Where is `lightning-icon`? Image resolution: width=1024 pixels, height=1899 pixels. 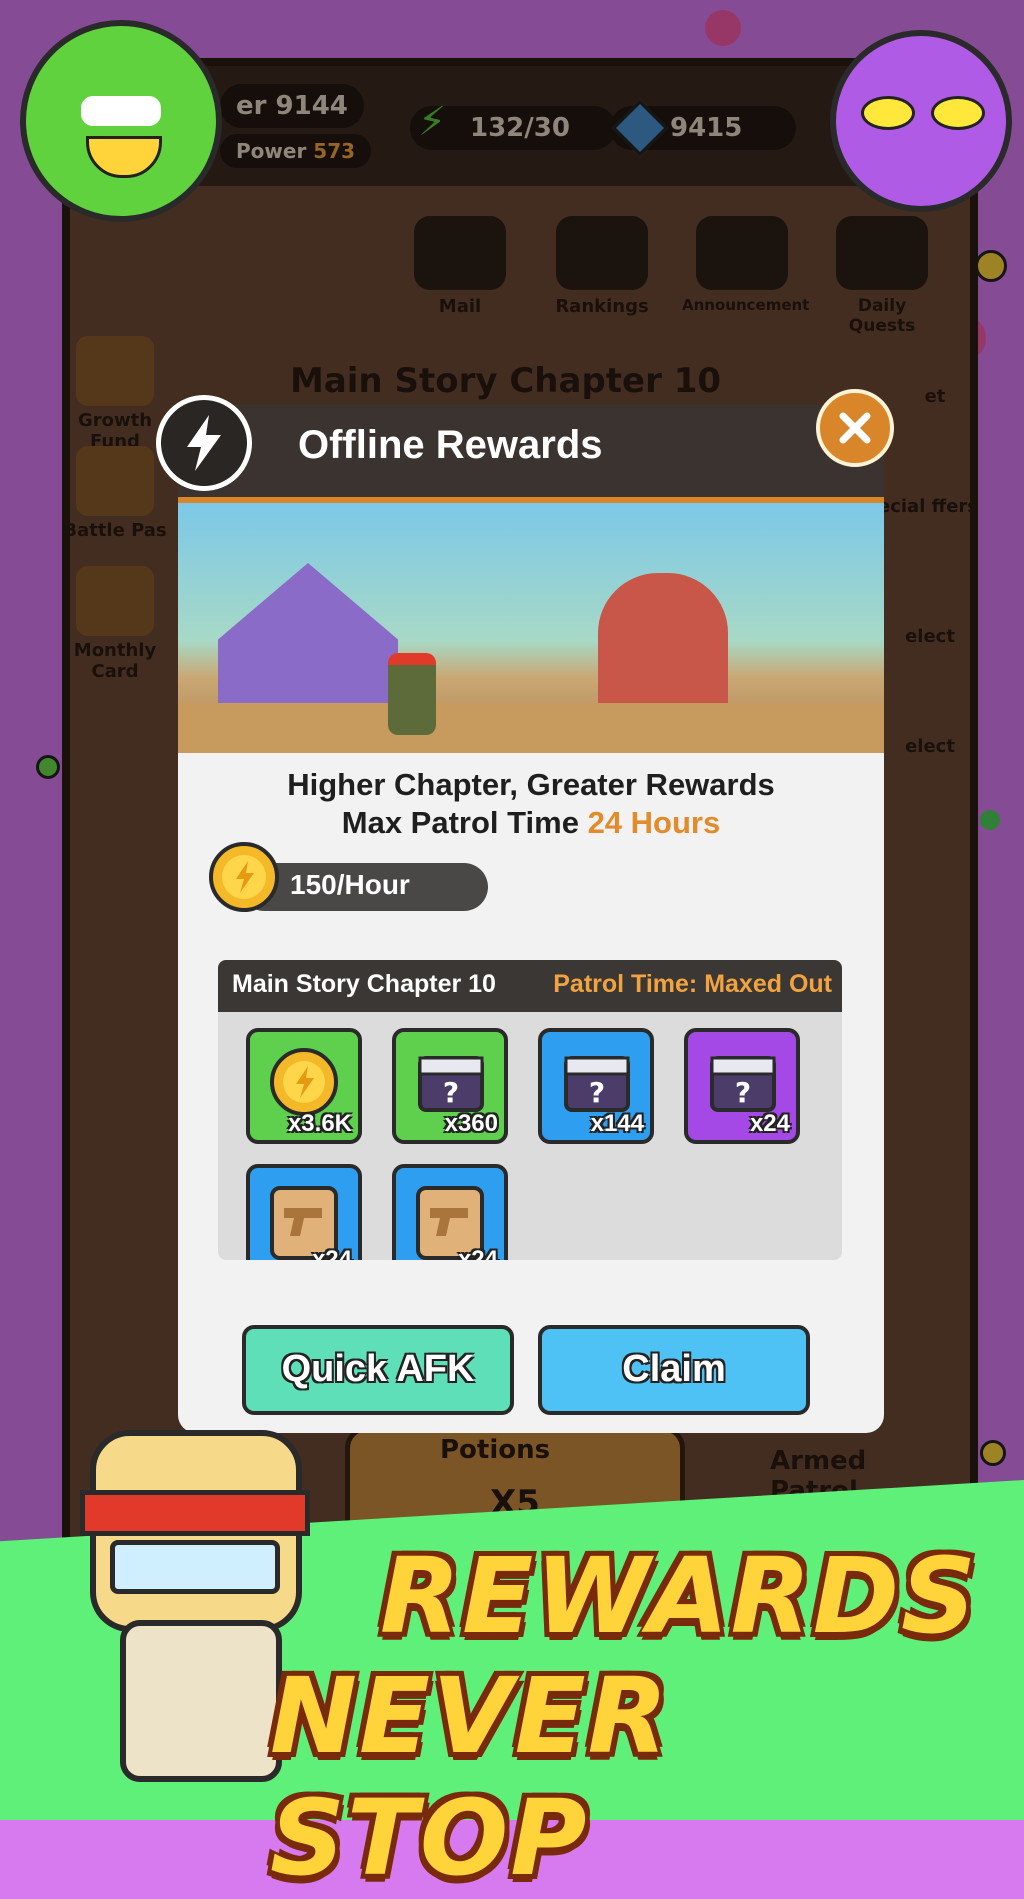
lightning-icon is located at coordinates (204, 443).